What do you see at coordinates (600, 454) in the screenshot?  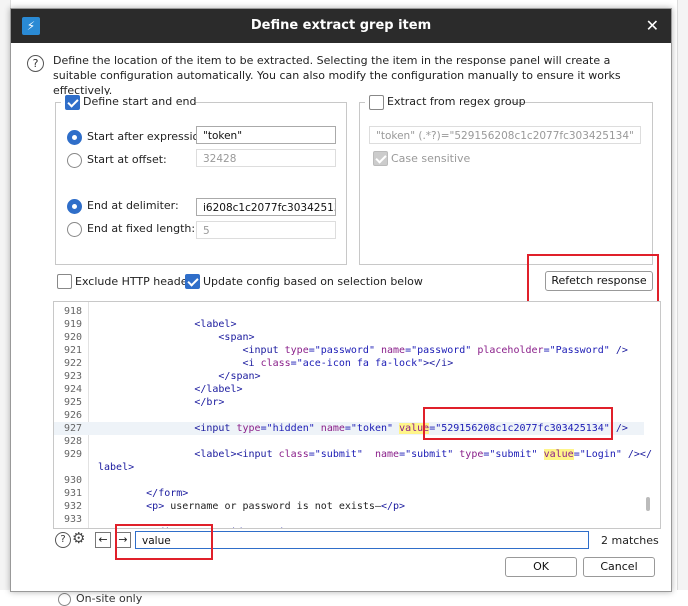 I see `code-token: ="Login"` at bounding box center [600, 454].